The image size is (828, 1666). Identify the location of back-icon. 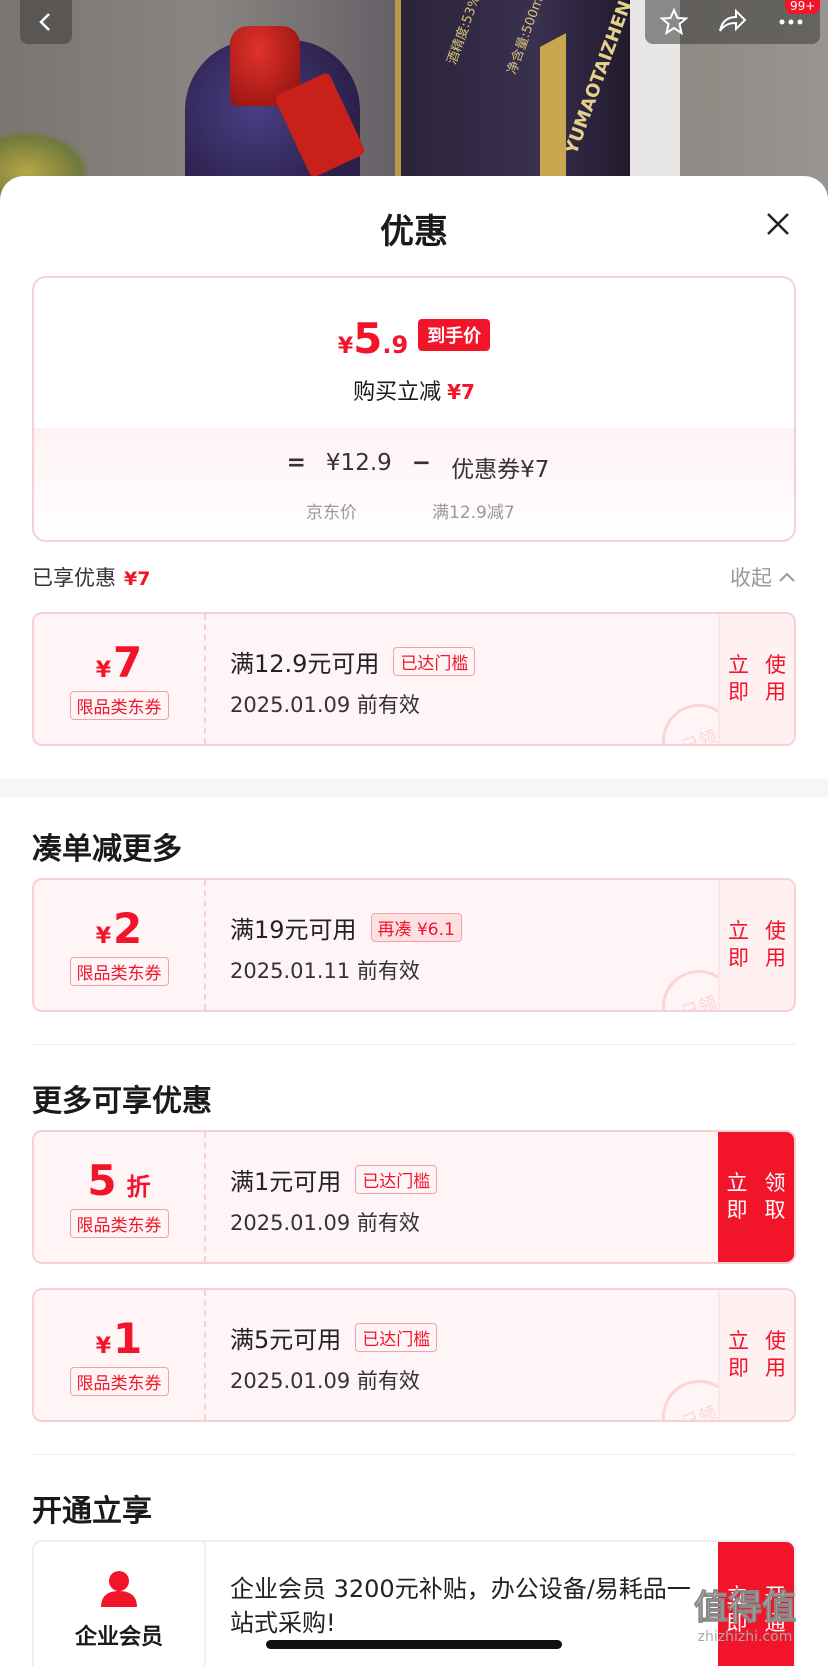
(44, 22).